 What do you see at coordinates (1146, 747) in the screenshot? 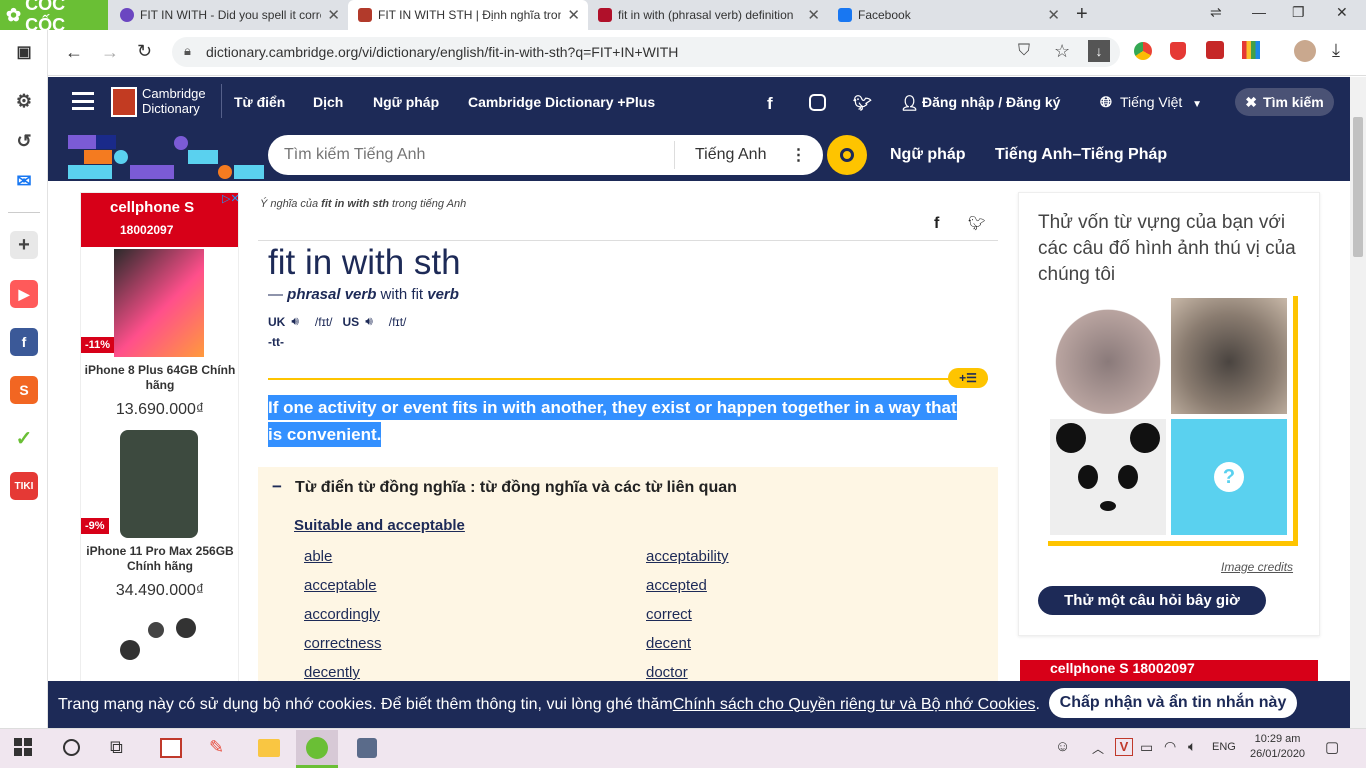
I see `battery-icon: ▭` at bounding box center [1146, 747].